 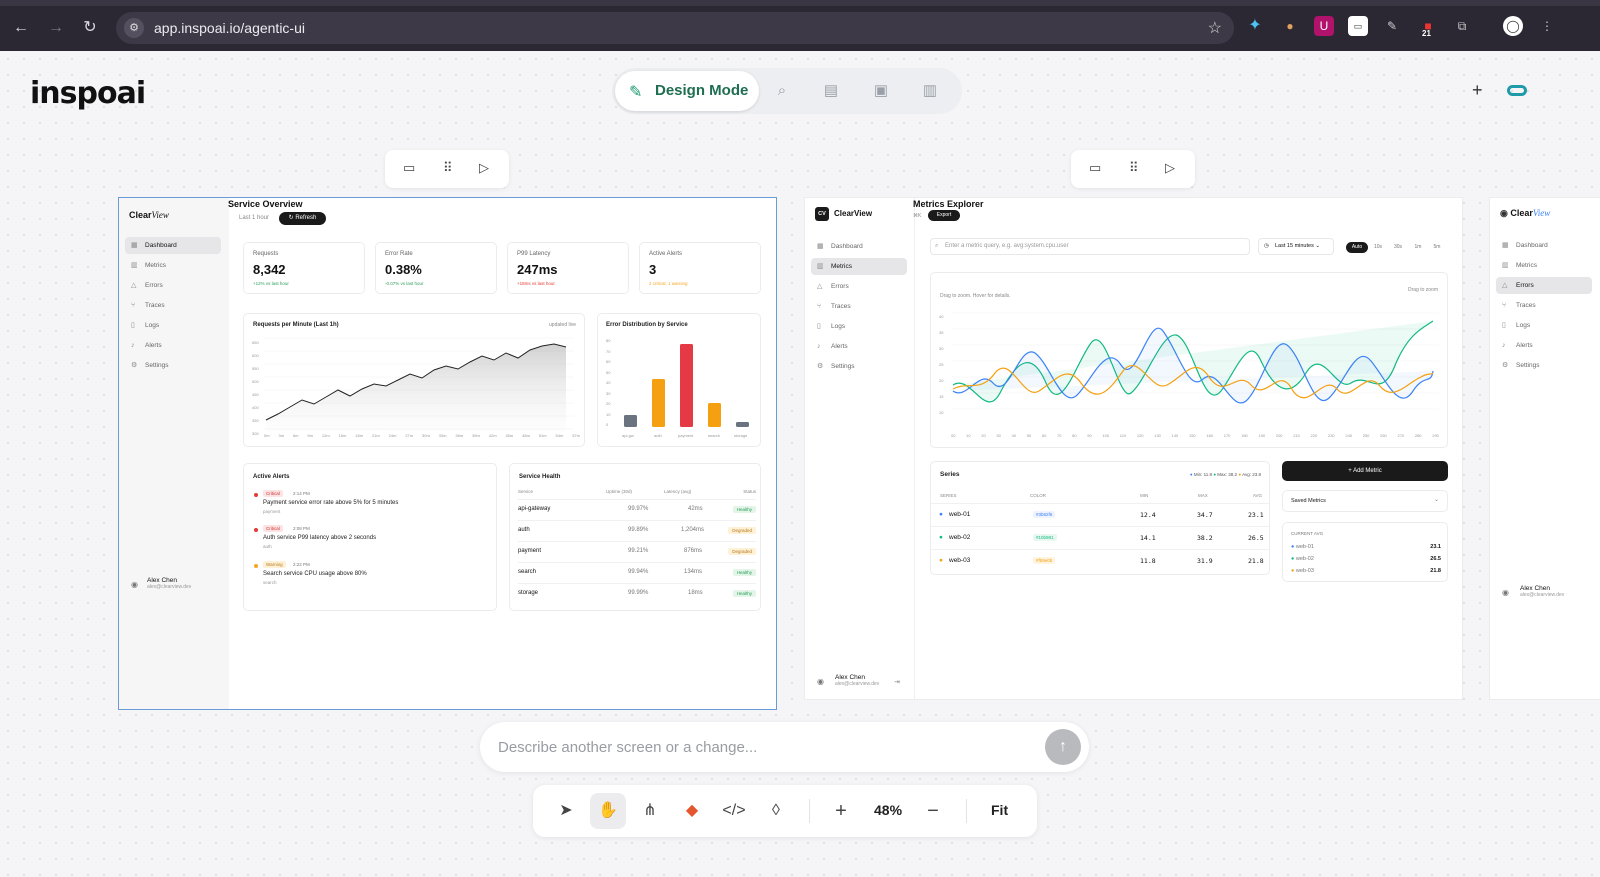 What do you see at coordinates (566, 811) in the screenshot?
I see `select-cursor-icon: ➤` at bounding box center [566, 811].